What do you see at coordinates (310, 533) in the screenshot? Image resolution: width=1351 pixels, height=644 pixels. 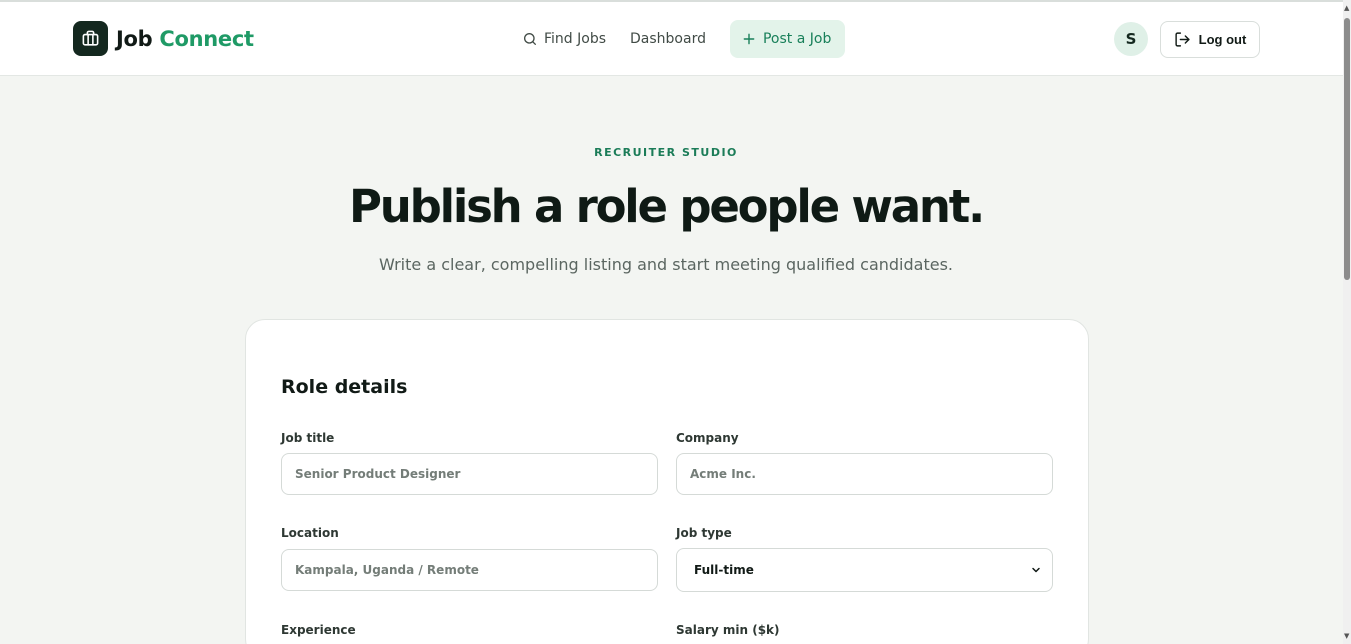 I see `location-label: Location` at bounding box center [310, 533].